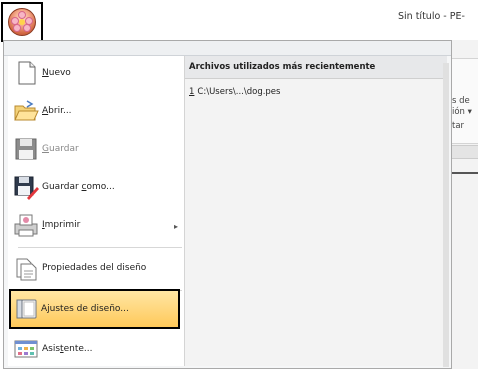 The height and width of the screenshot is (369, 478). What do you see at coordinates (239, 20) in the screenshot?
I see `title-bar: Sin título - PE-` at bounding box center [239, 20].